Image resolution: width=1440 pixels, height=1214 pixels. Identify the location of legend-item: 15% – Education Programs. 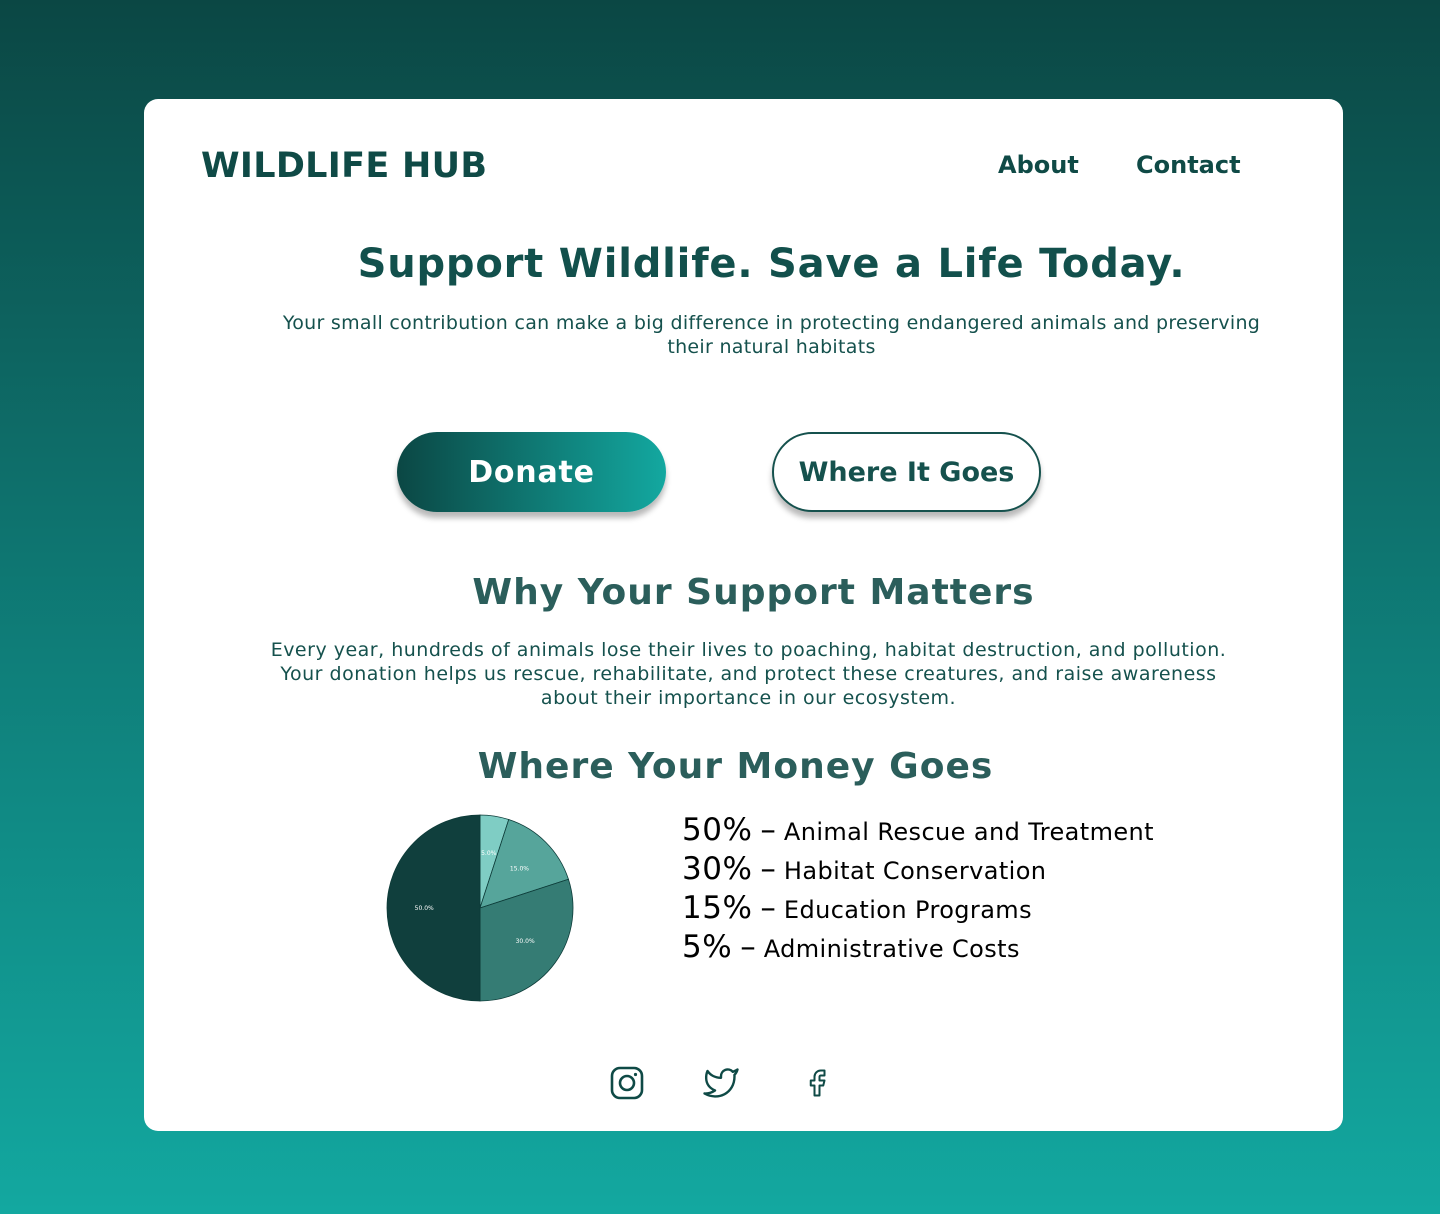
(918, 909).